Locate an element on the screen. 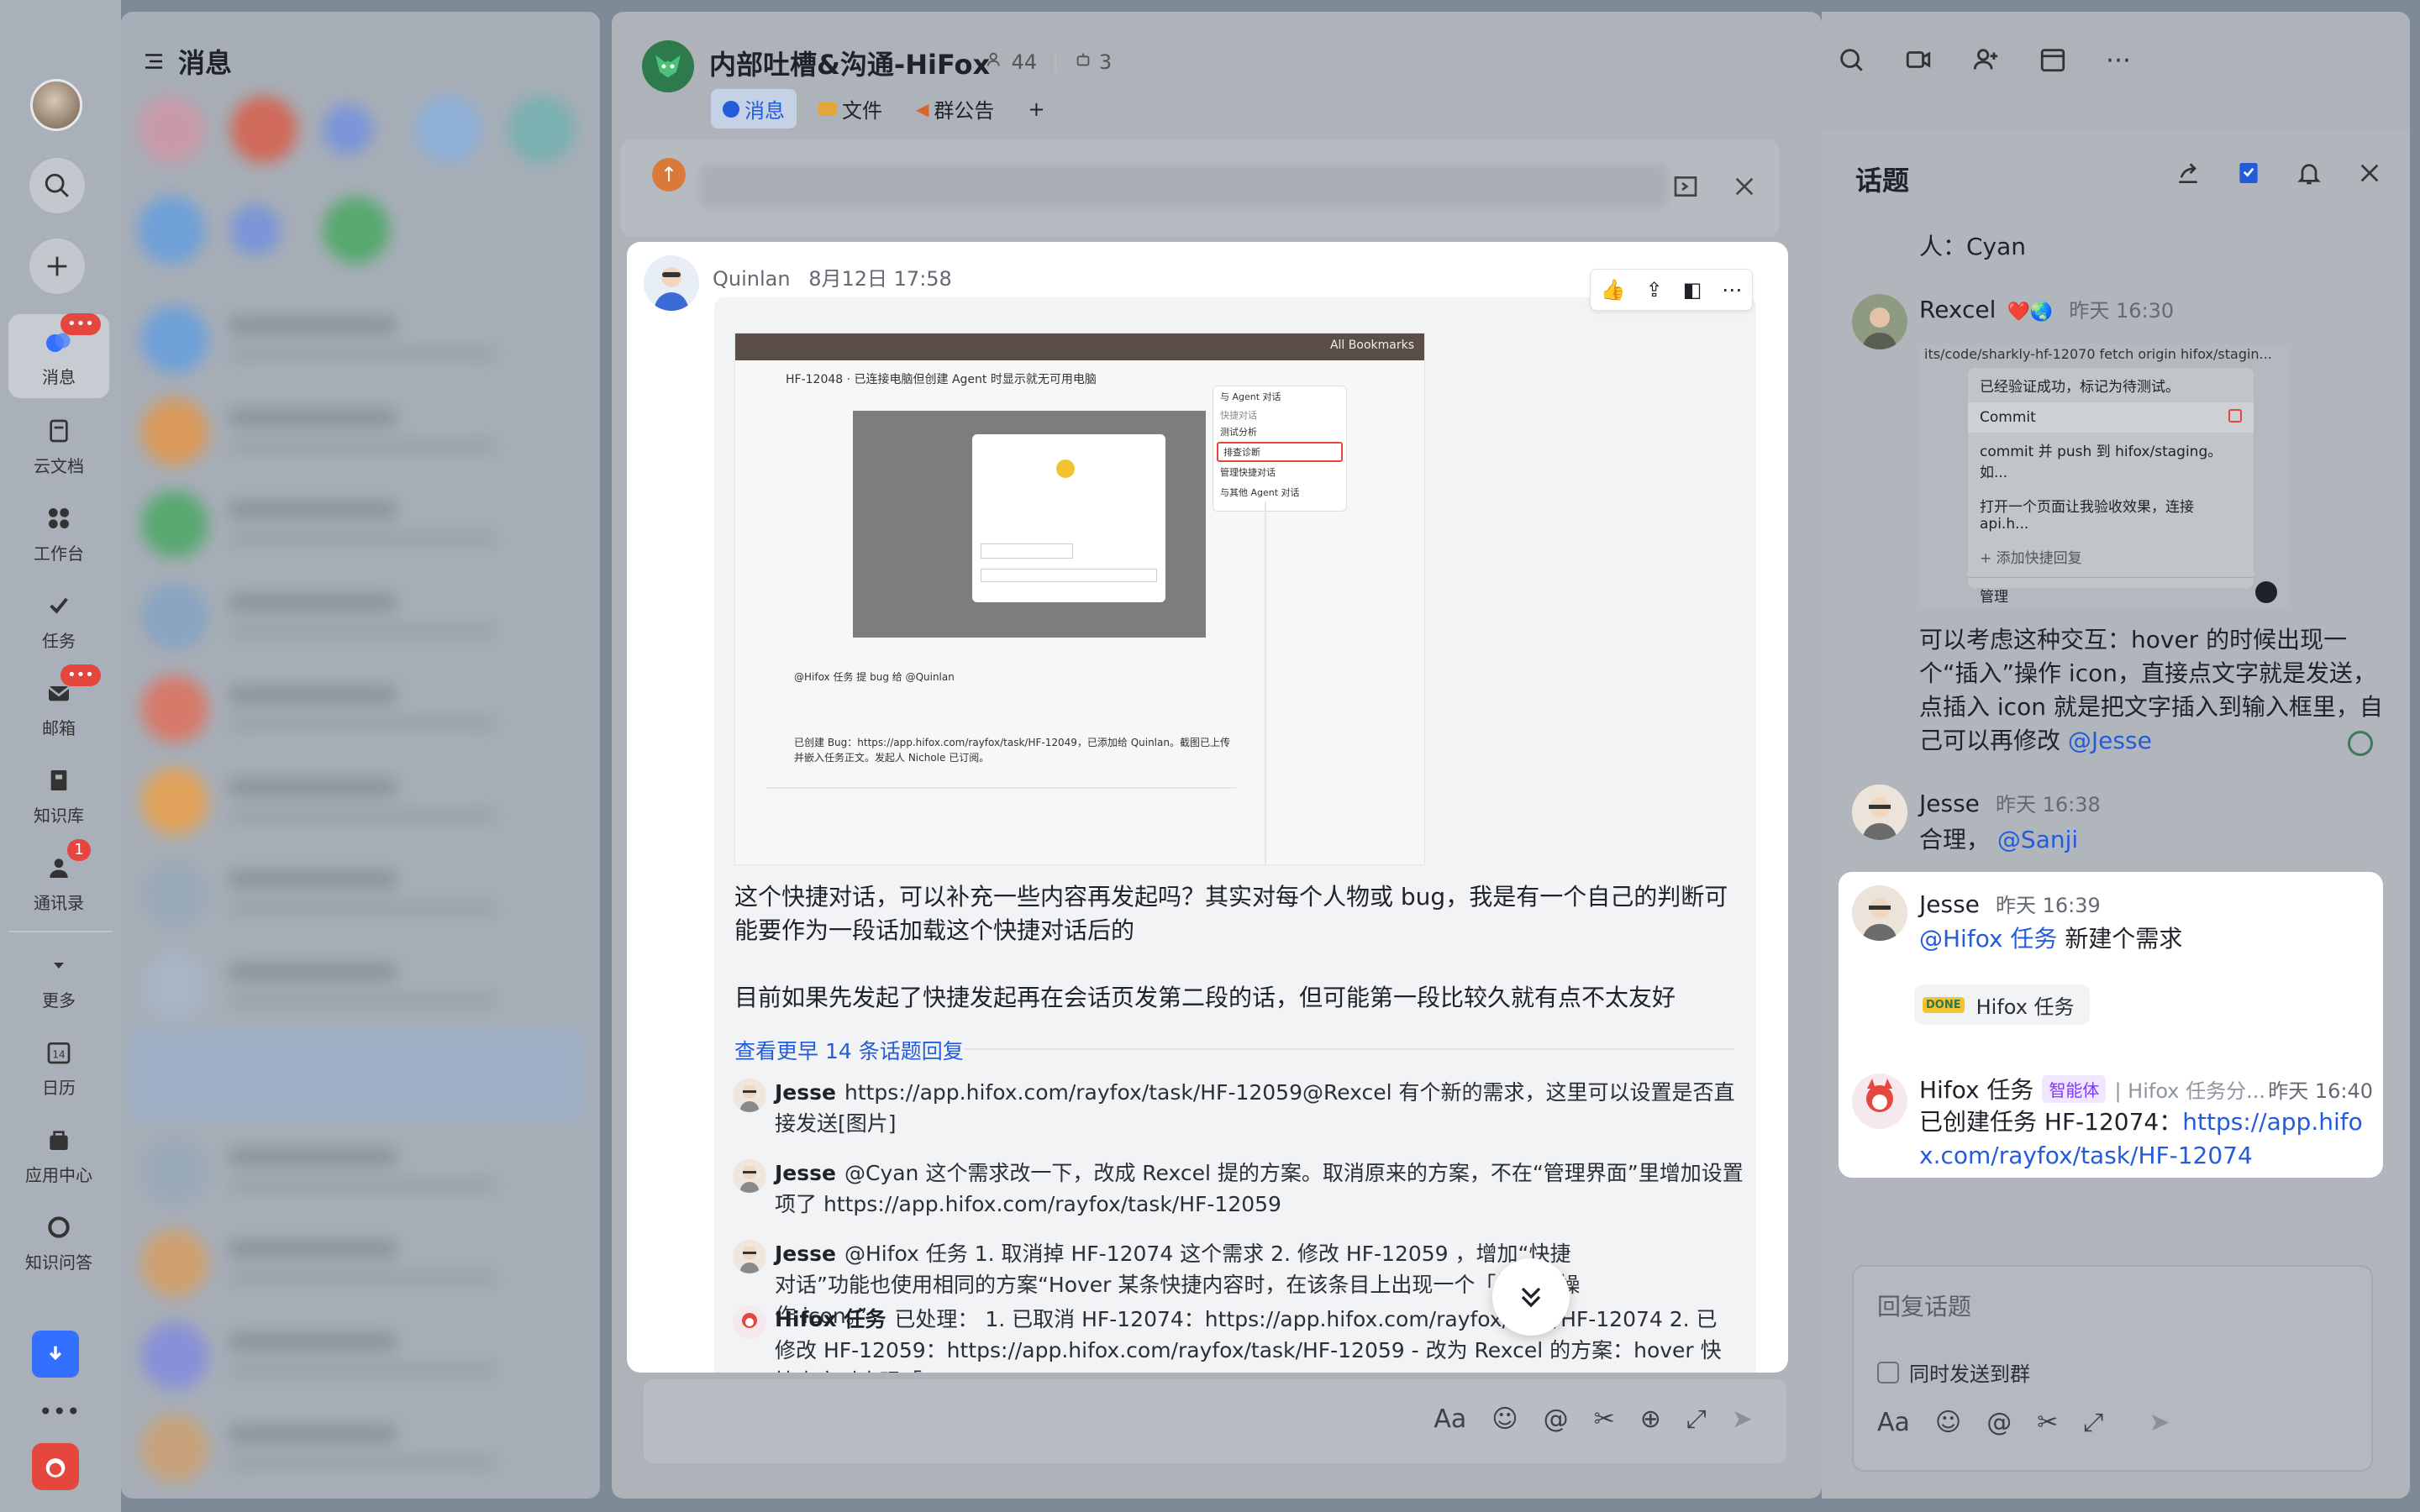  rail-item-docs: 云文档 is located at coordinates (58, 445).